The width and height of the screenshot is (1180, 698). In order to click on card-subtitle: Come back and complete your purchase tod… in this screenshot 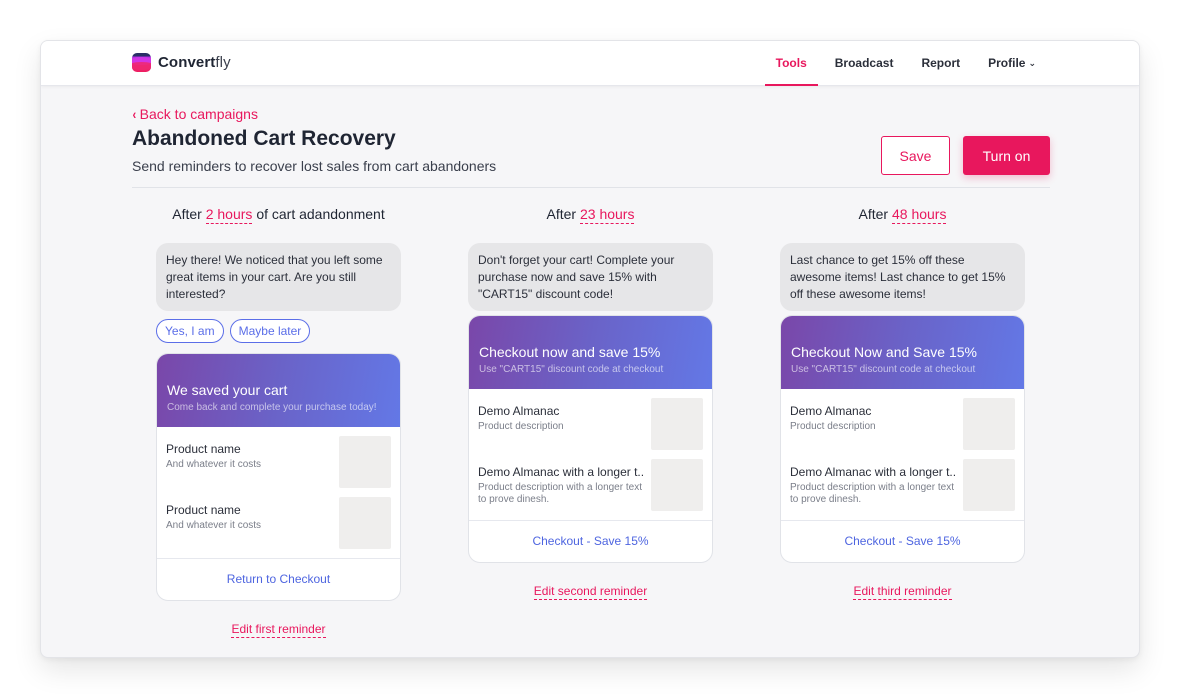, I will do `click(272, 407)`.